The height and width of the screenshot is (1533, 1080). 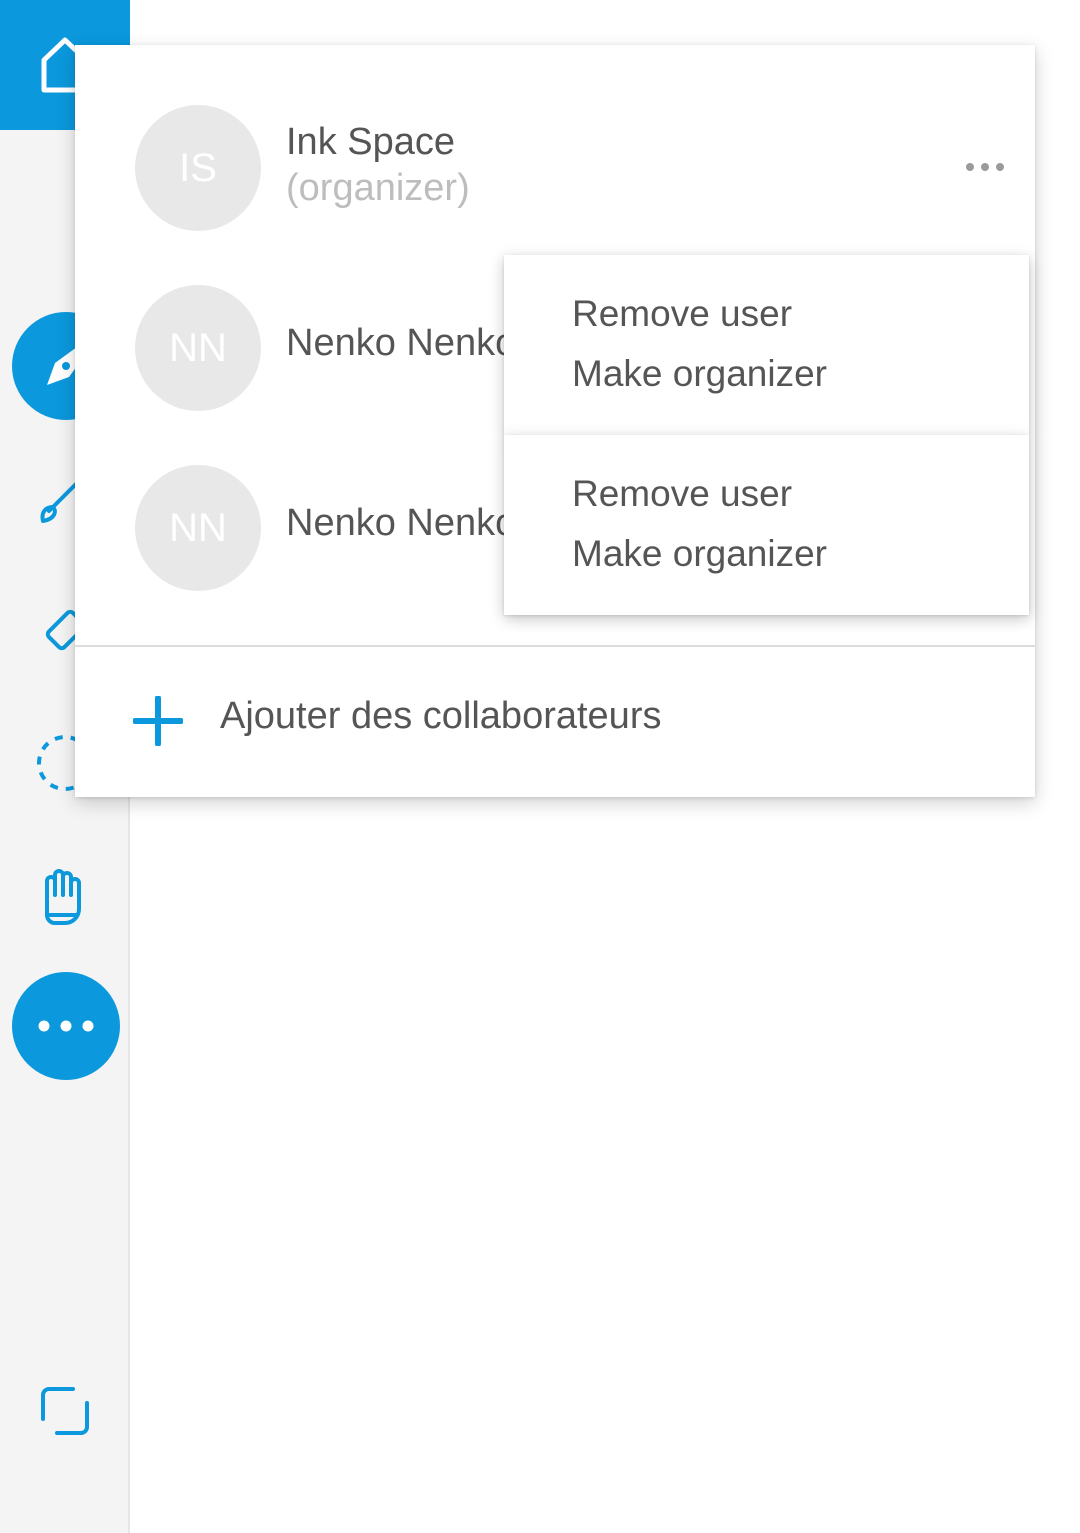 What do you see at coordinates (555, 138) in the screenshot?
I see `member-row: IS Ink Space (organizer)` at bounding box center [555, 138].